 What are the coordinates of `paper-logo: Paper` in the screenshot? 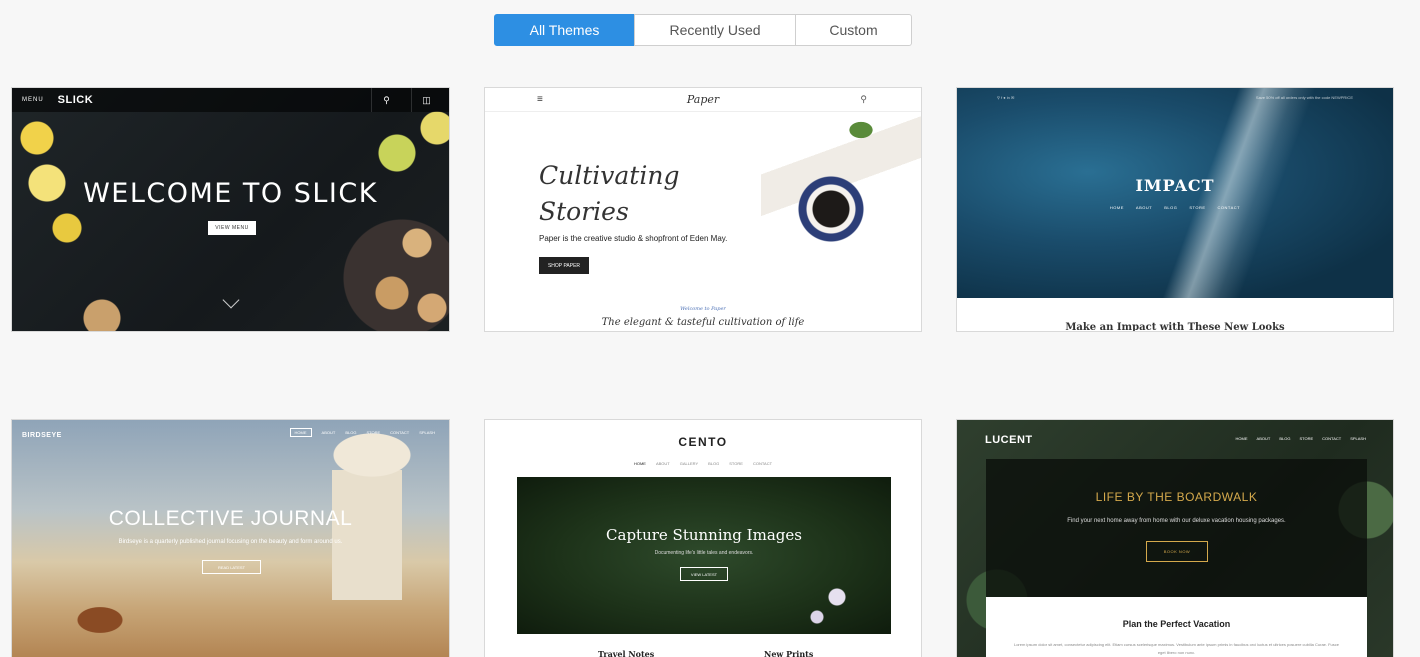 It's located at (703, 99).